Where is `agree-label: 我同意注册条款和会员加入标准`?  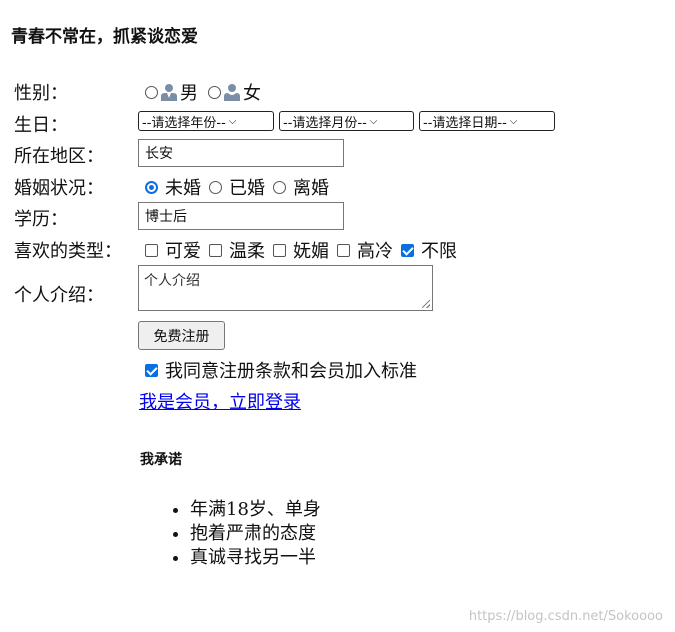 agree-label: 我同意注册条款和会员加入标准 is located at coordinates (291, 371).